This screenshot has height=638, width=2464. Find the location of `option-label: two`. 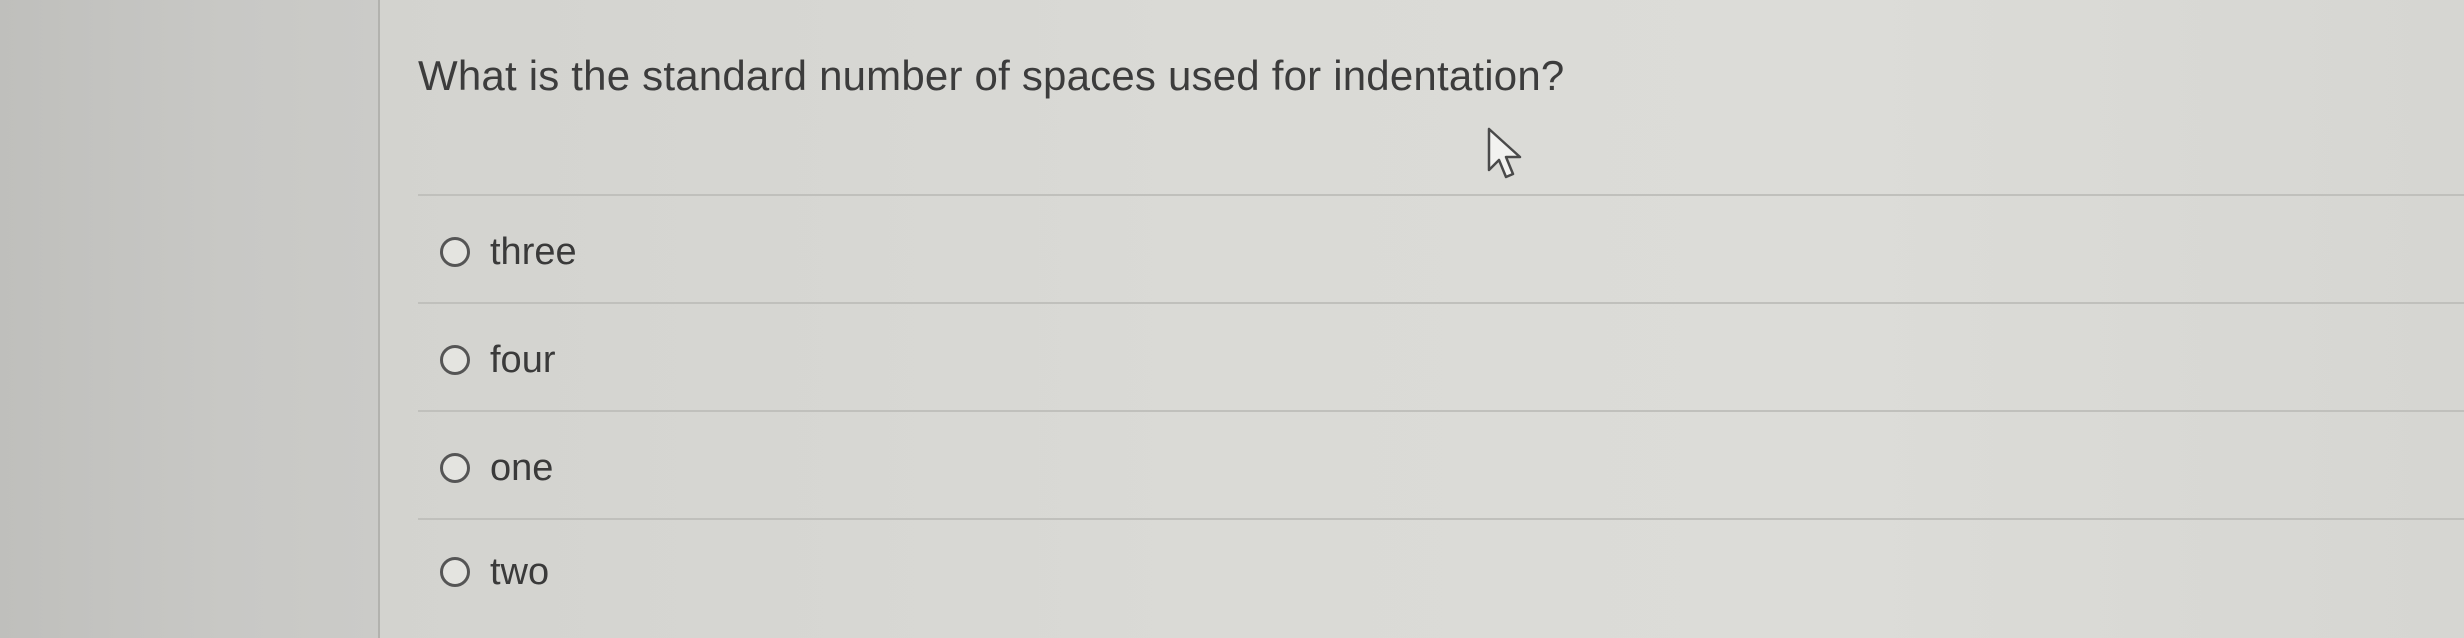

option-label: two is located at coordinates (520, 571).